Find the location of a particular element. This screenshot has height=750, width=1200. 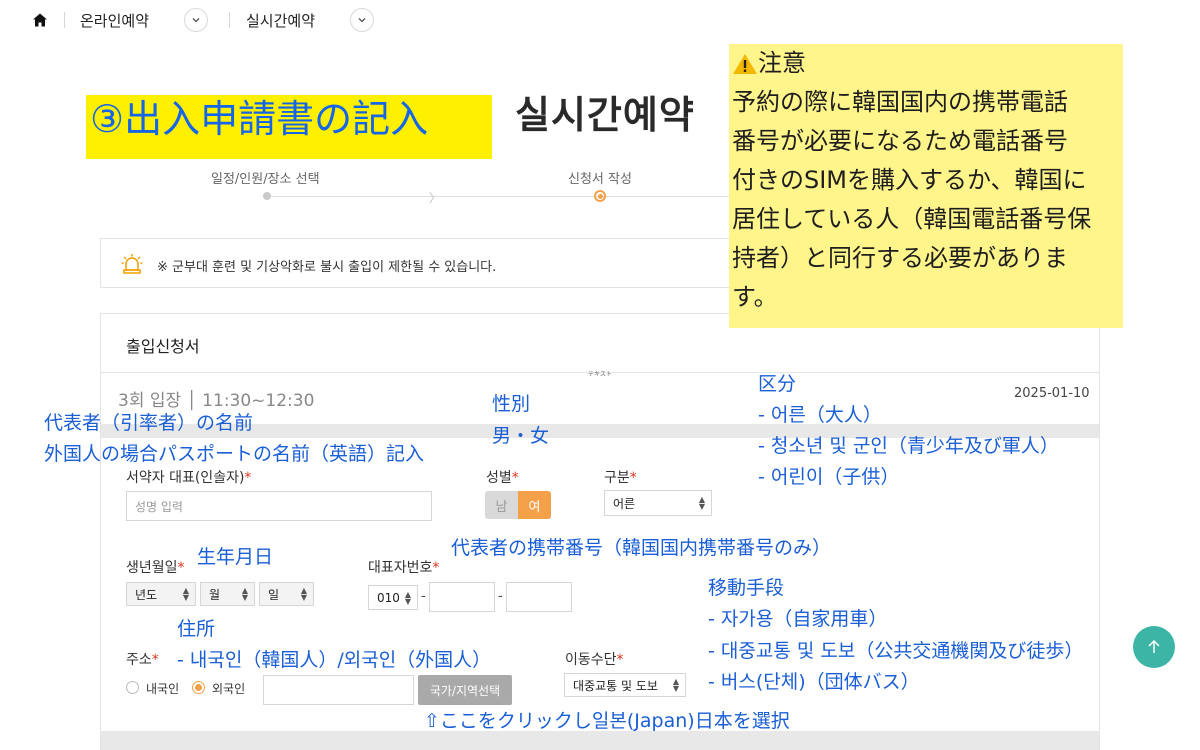

address-label: 주소* is located at coordinates (142, 660).